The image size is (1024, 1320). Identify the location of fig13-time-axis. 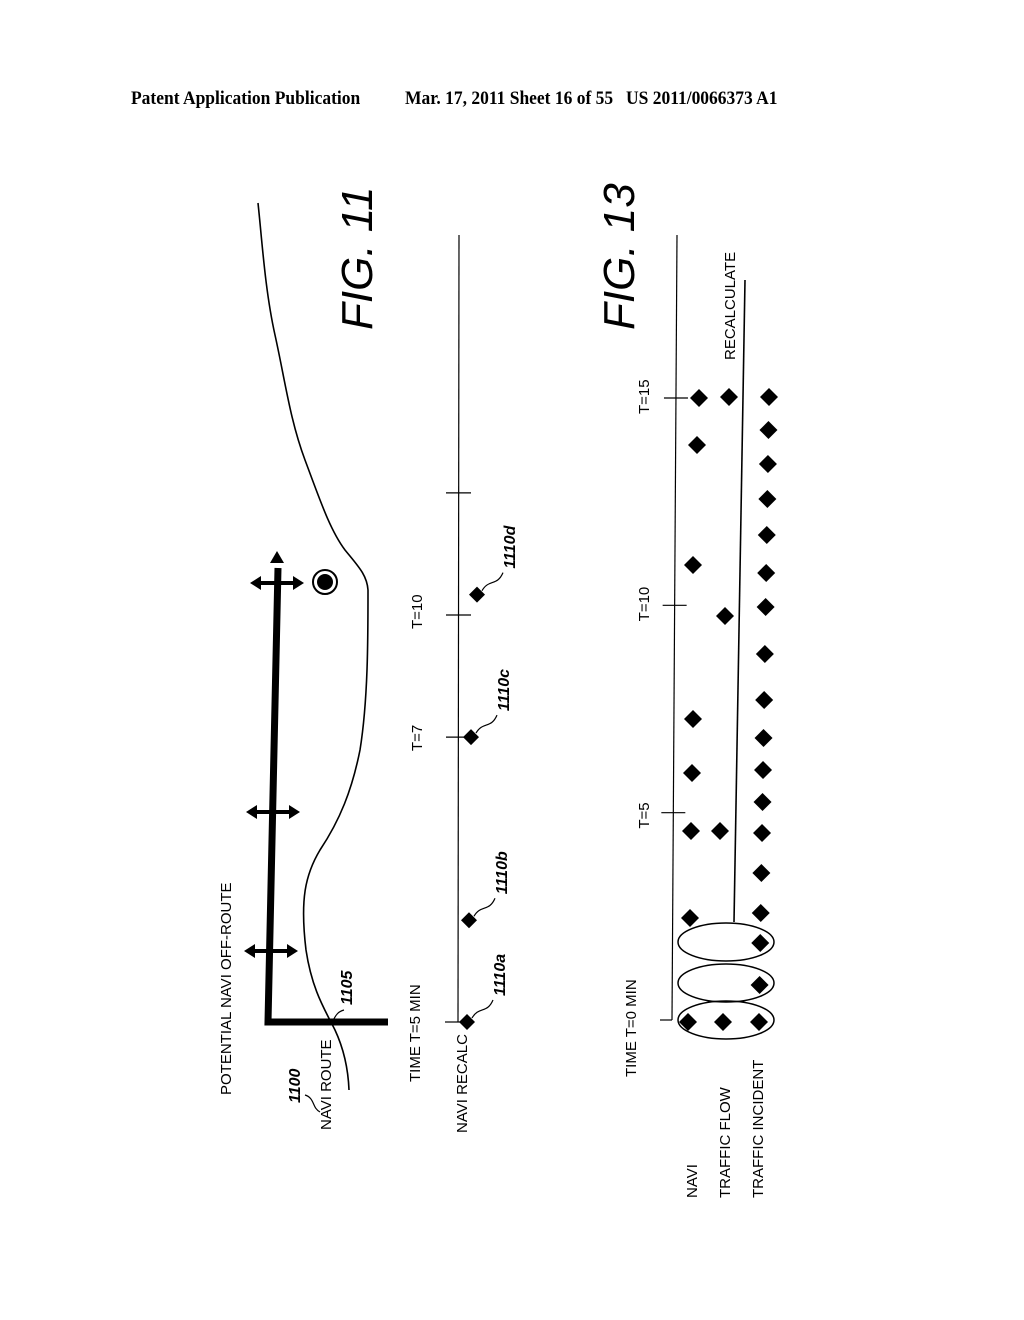
(674, 627).